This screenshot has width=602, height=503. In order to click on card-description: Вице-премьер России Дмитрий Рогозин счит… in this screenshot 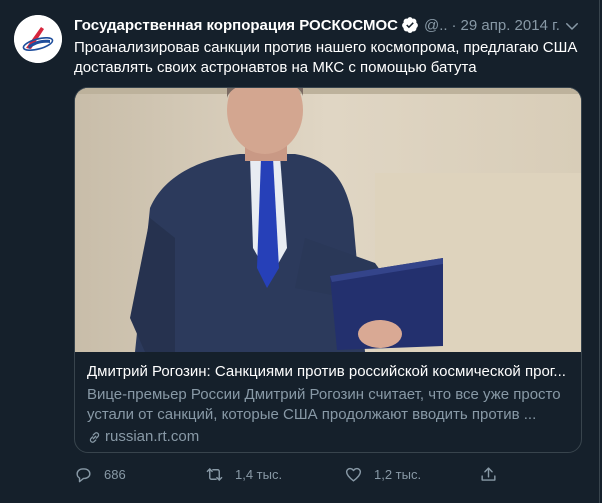, I will do `click(328, 405)`.